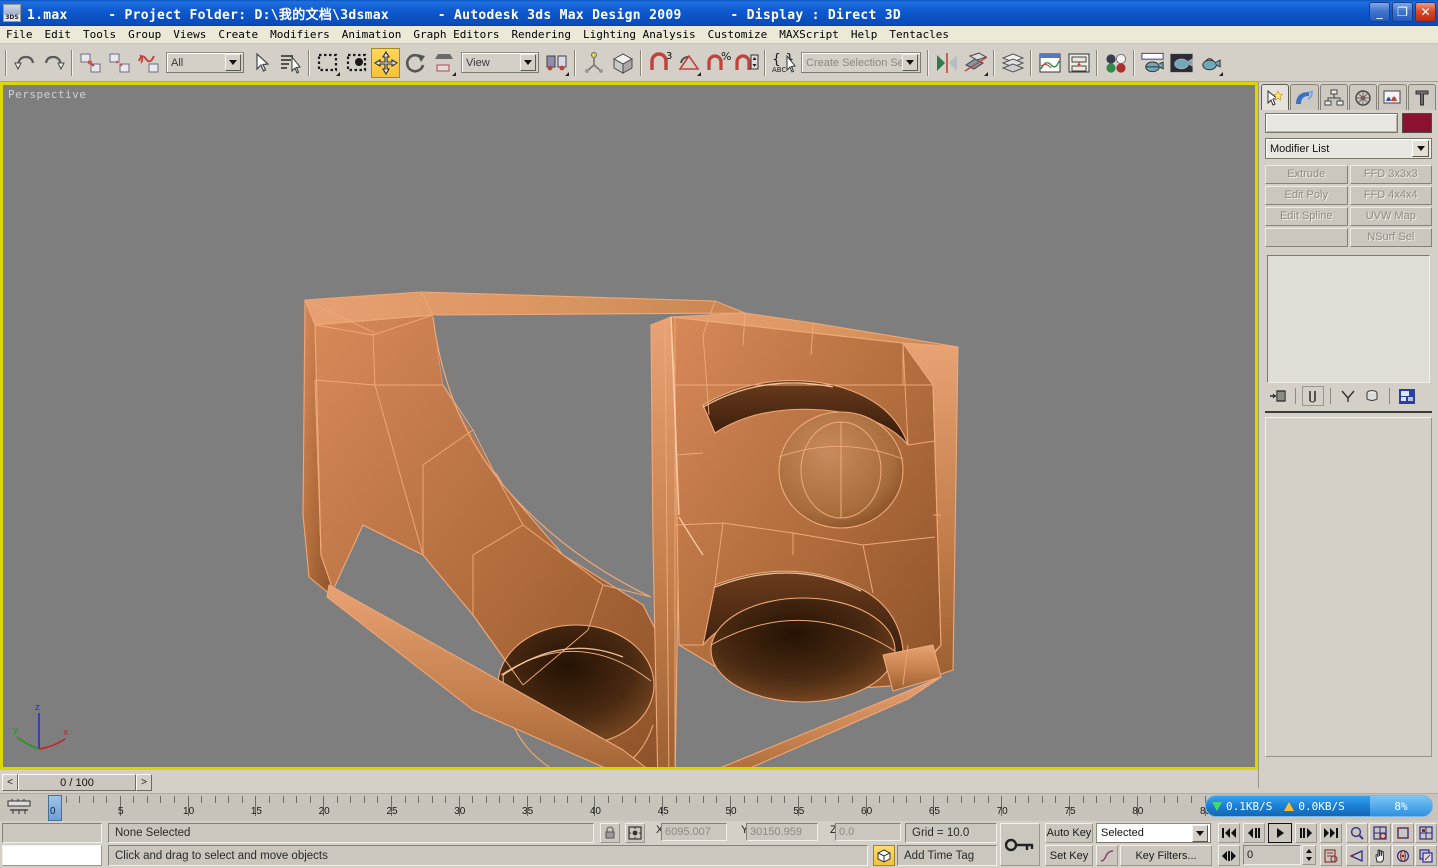  What do you see at coordinates (1363, 97) in the screenshot?
I see `motion-tab` at bounding box center [1363, 97].